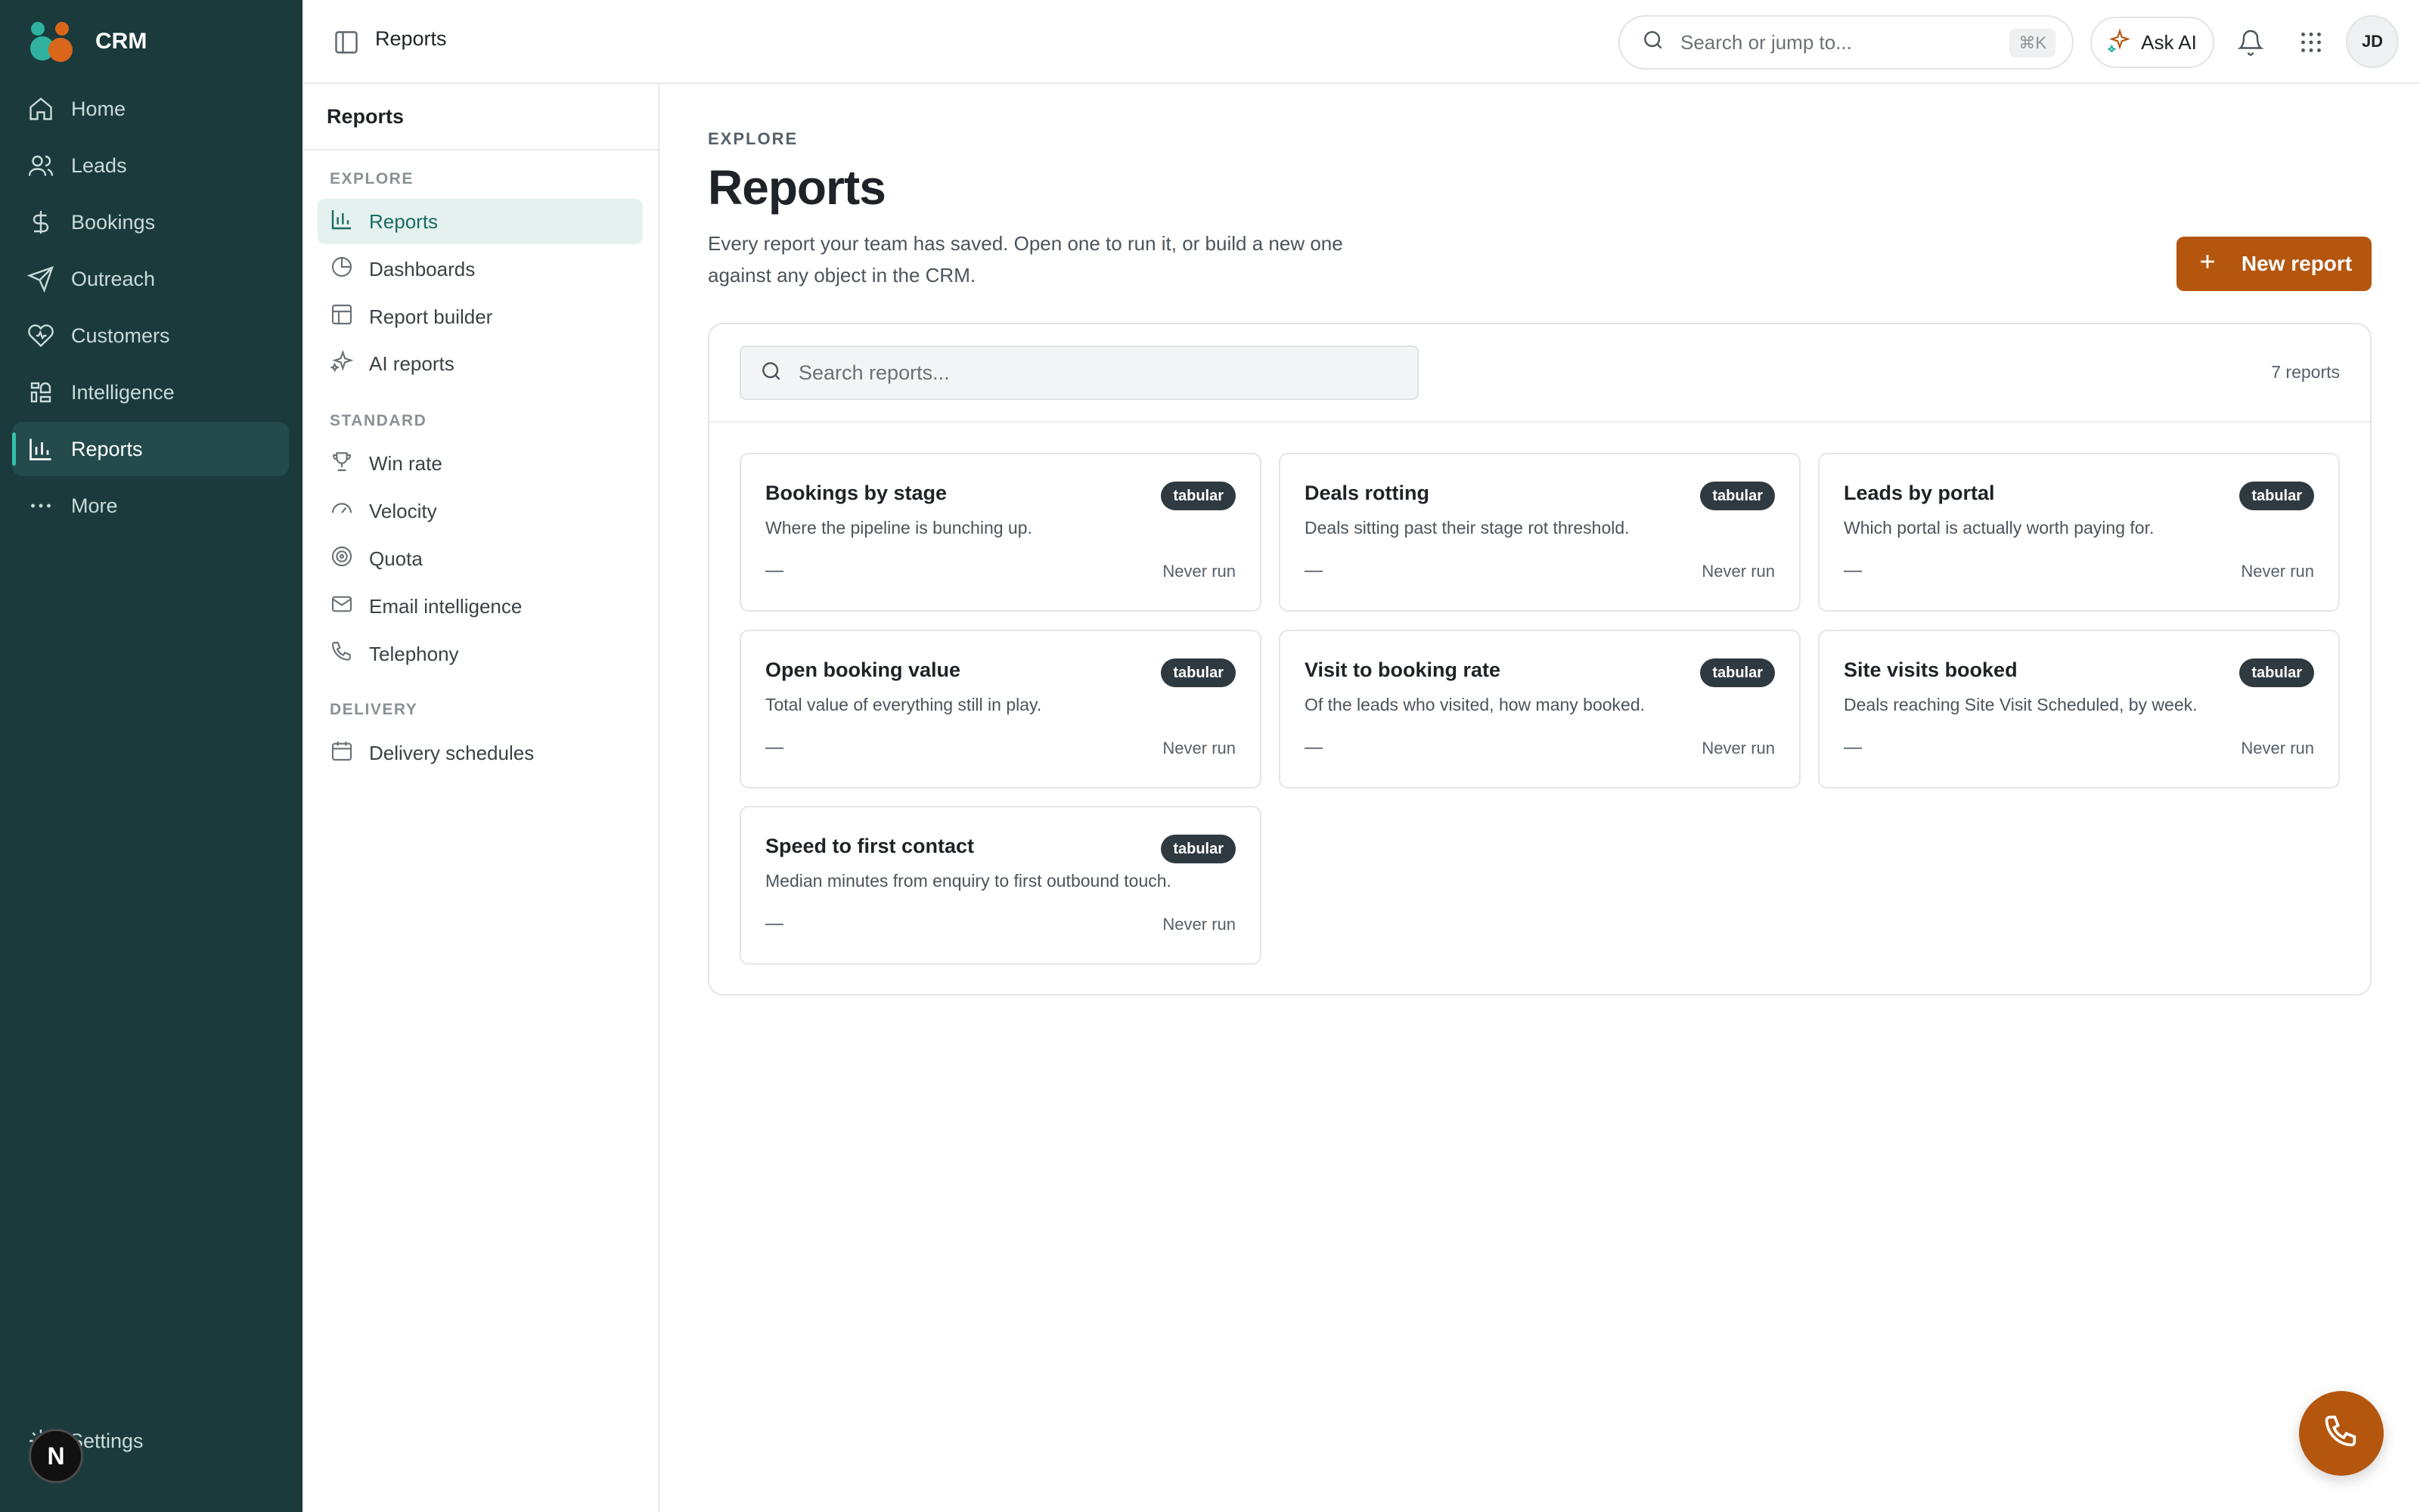  What do you see at coordinates (2250, 42) in the screenshot?
I see `bell-icon` at bounding box center [2250, 42].